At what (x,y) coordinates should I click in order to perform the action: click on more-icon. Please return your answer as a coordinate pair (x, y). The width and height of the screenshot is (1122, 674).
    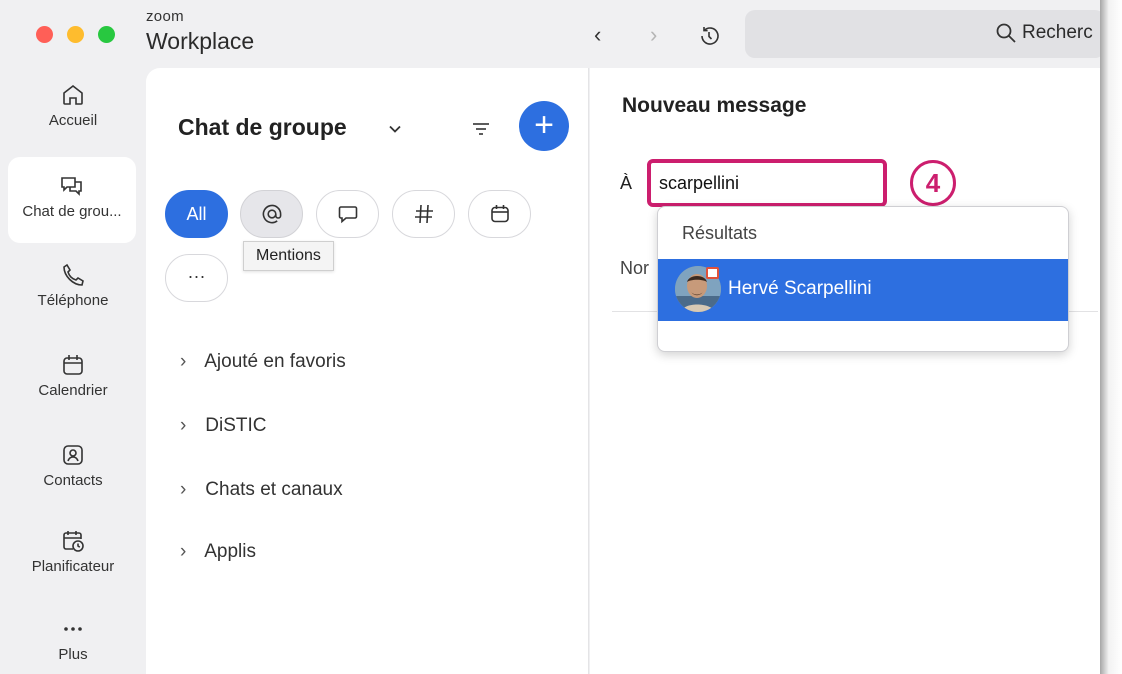
    Looking at the image, I should click on (73, 629).